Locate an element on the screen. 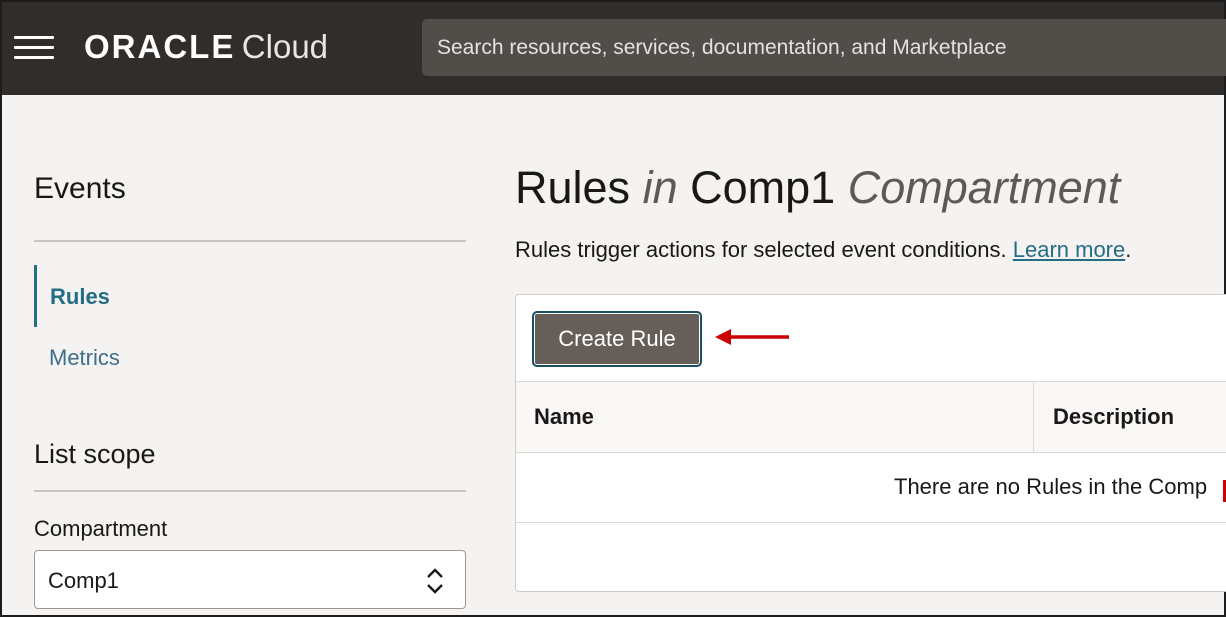 This screenshot has height=617, width=1226. sidebar-title: Events is located at coordinates (80, 188).